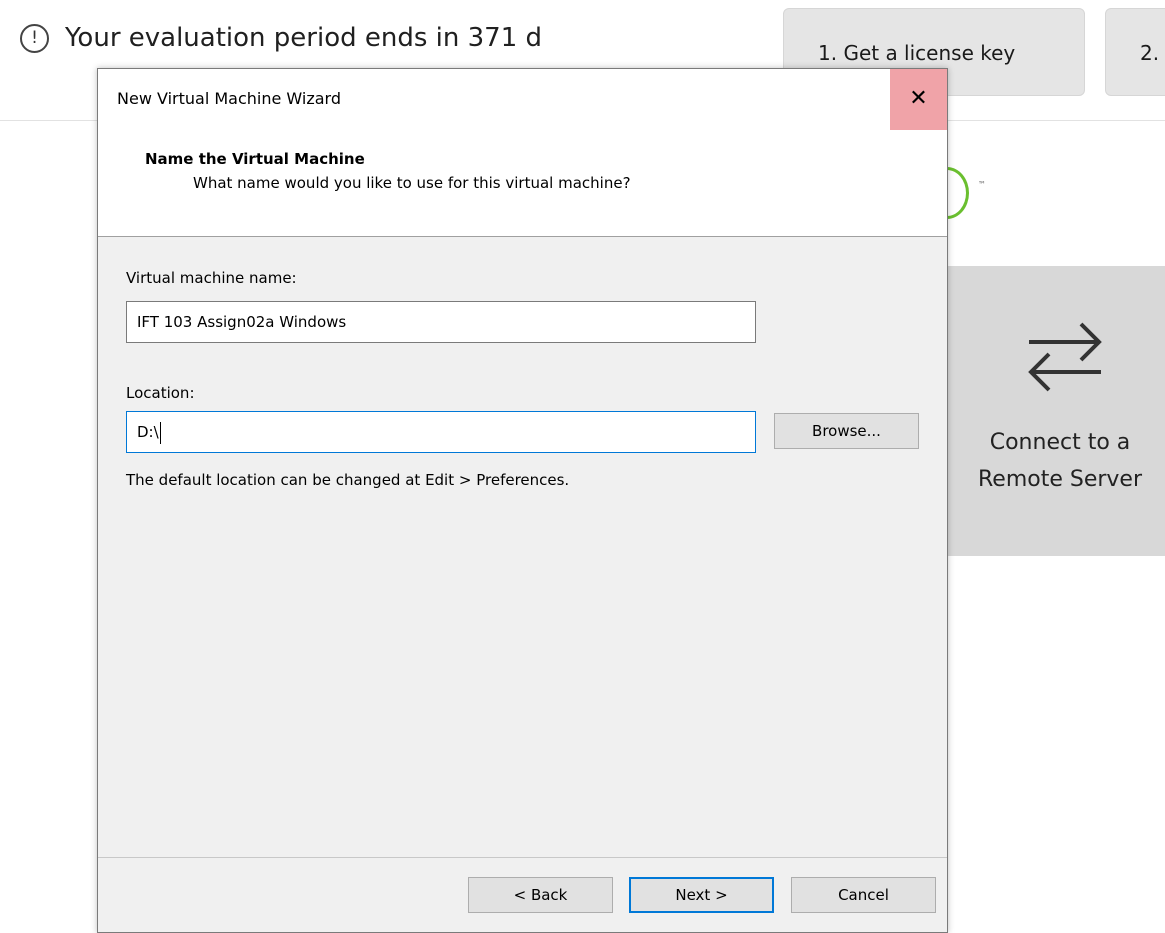 Image resolution: width=1165 pixels, height=933 pixels. What do you see at coordinates (148, 432) in the screenshot?
I see `location-value: D:\` at bounding box center [148, 432].